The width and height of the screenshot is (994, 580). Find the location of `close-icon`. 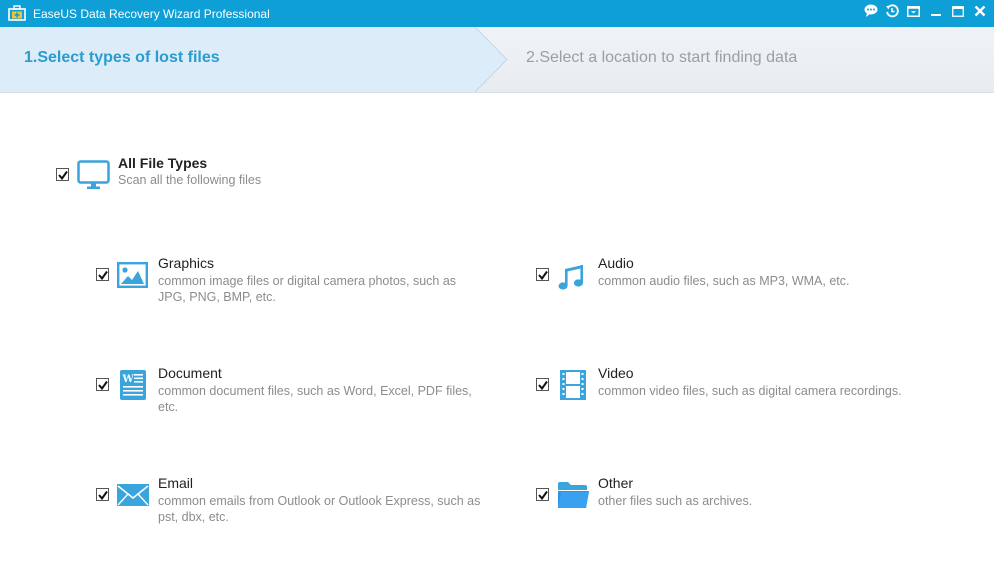

close-icon is located at coordinates (980, 13).